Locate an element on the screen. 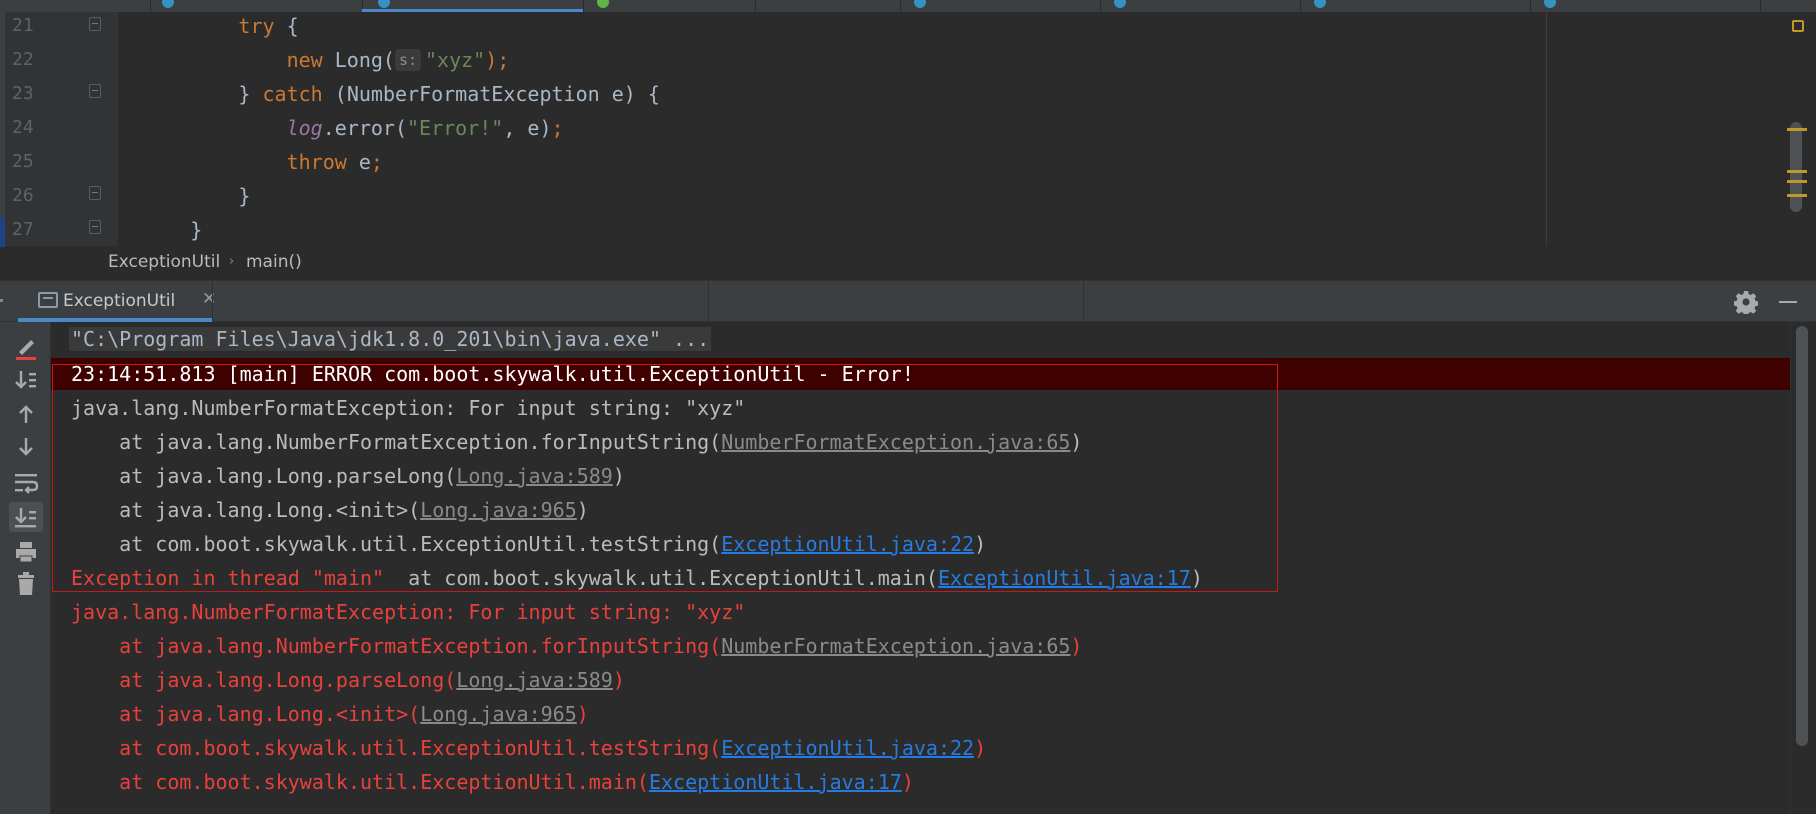  line-number: 22 is located at coordinates (23, 59).